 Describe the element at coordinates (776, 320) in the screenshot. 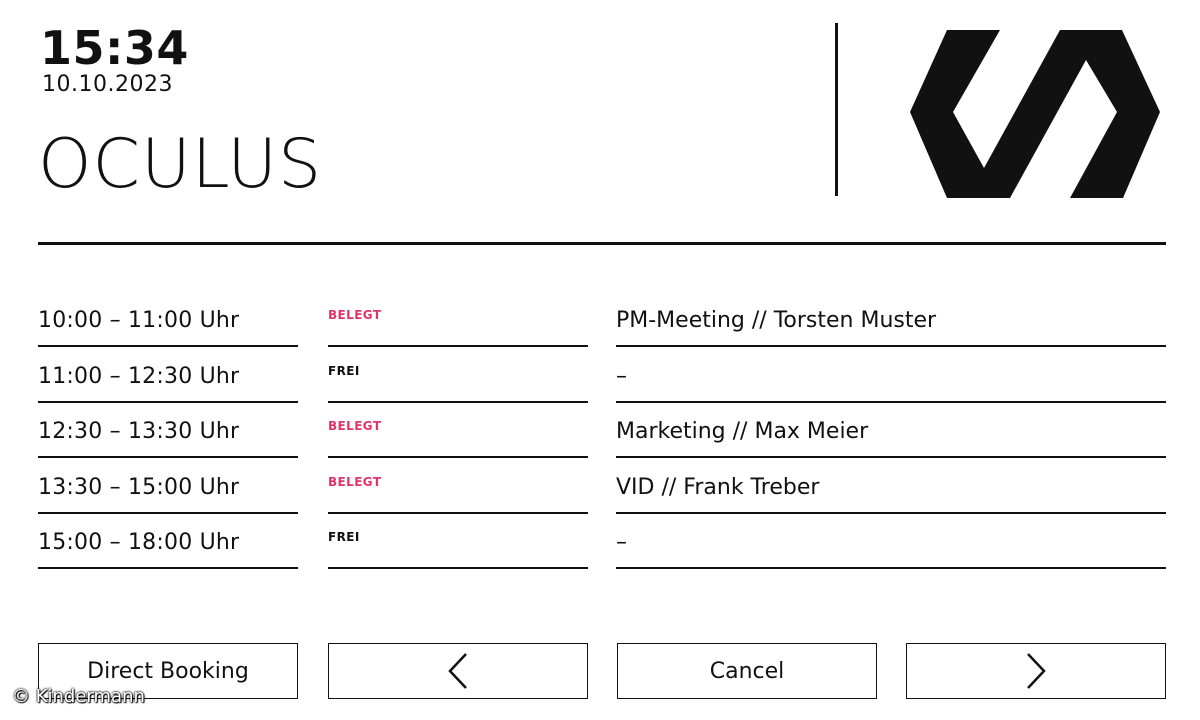

I see `slot-title: PM-Meeting // Torsten Muster` at that location.